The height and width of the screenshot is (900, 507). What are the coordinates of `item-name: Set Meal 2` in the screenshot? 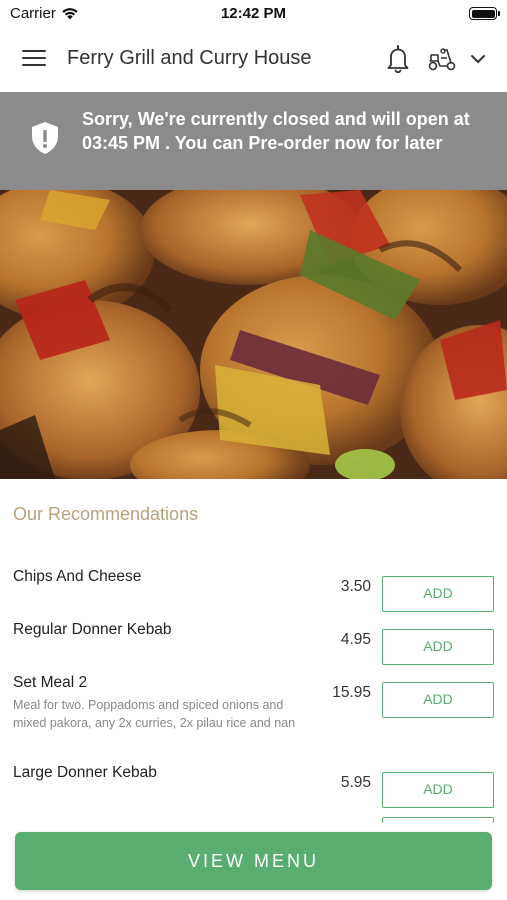 It's located at (50, 682).